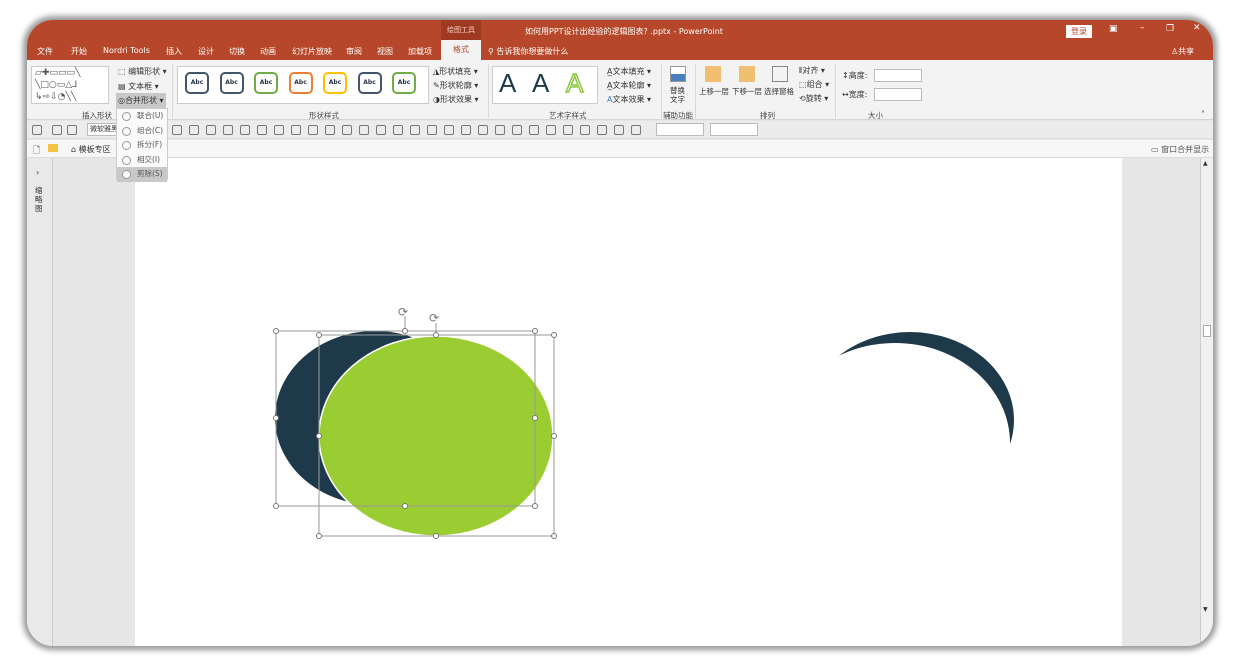 Image resolution: width=1240 pixels, height=667 pixels. I want to click on minimize-icon: –, so click(1142, 28).